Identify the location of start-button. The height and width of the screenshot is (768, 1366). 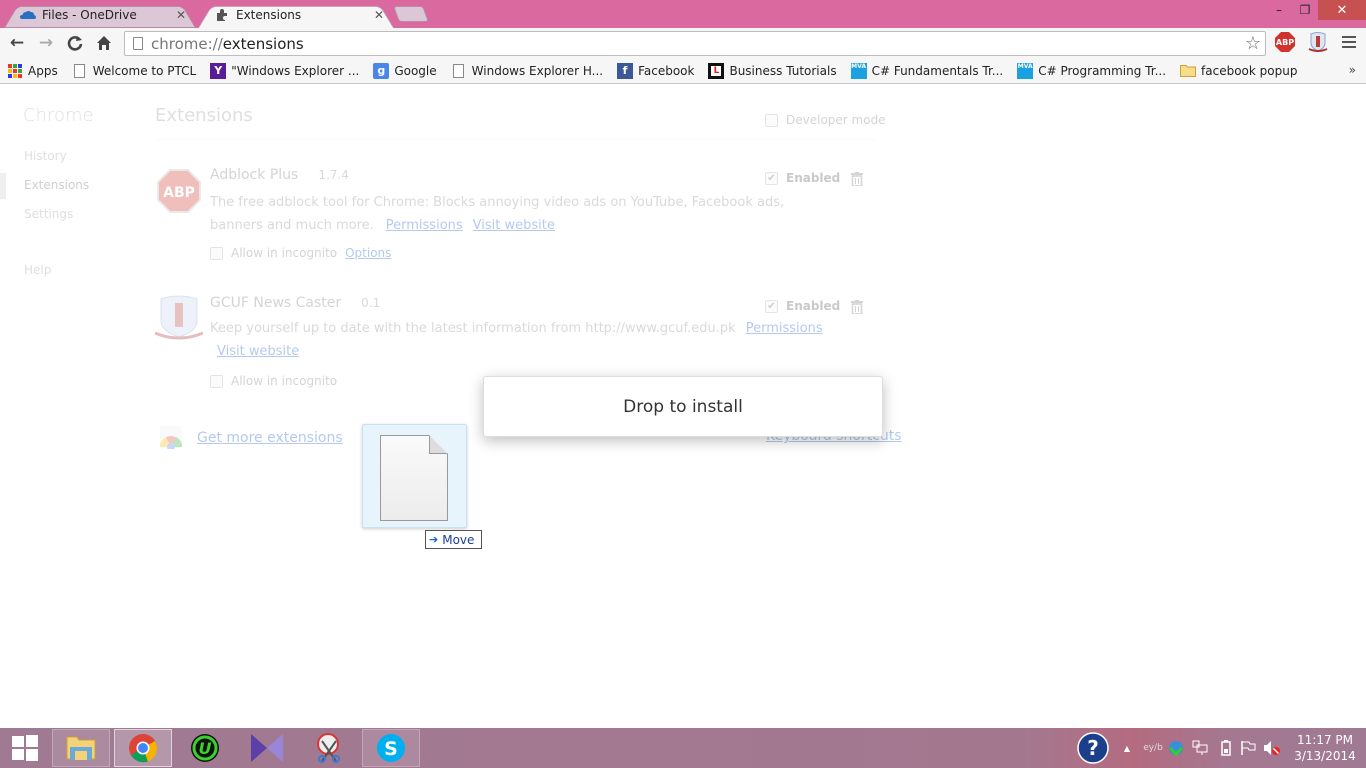
(25, 748).